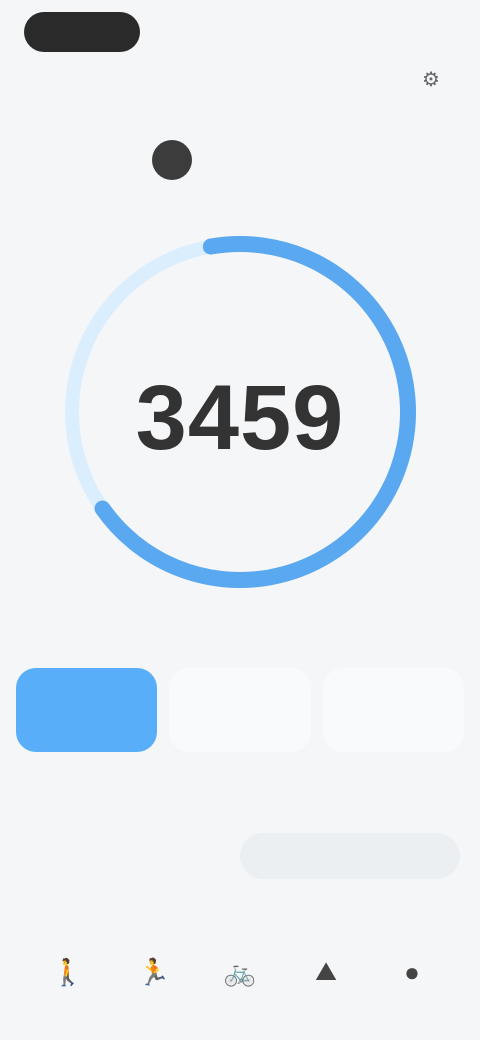  I want to click on header: ⚙, so click(240, 78).